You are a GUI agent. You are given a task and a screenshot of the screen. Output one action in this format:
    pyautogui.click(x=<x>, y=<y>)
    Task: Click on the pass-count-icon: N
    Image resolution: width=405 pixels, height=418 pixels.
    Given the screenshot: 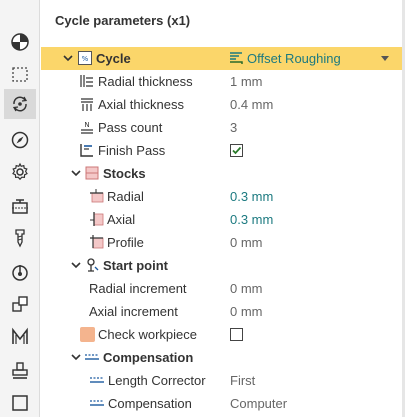 What is the action you would take?
    pyautogui.click(x=87, y=127)
    